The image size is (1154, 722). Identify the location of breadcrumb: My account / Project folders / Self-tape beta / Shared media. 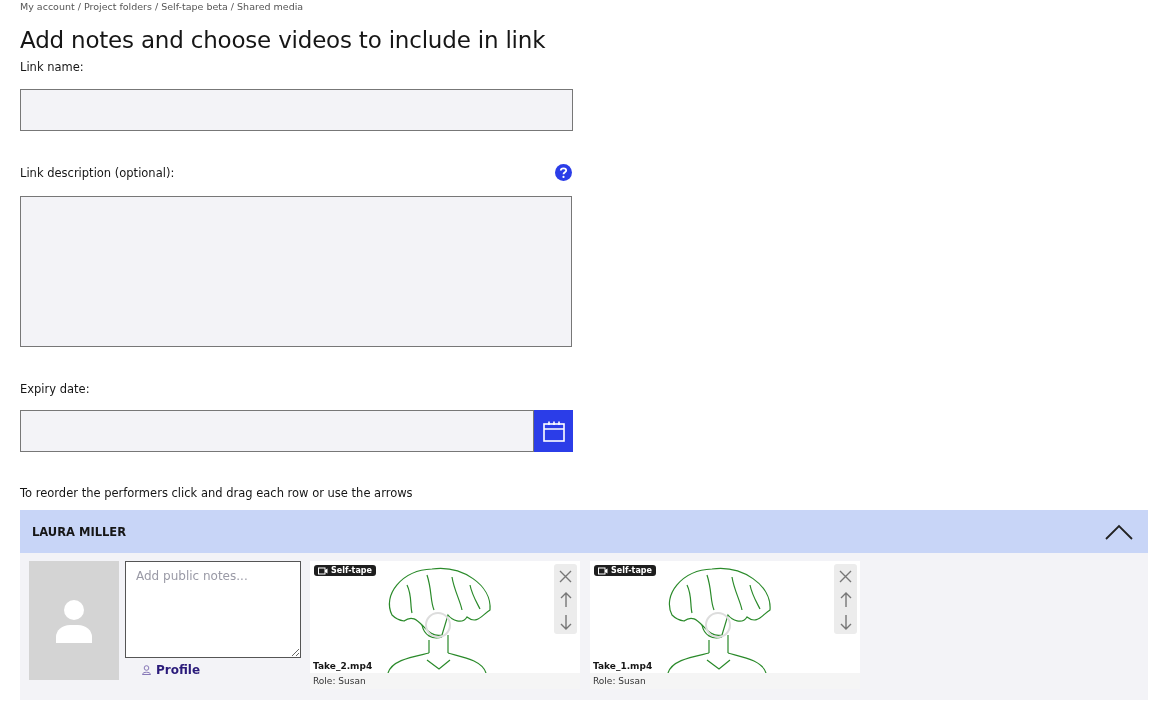
(162, 7).